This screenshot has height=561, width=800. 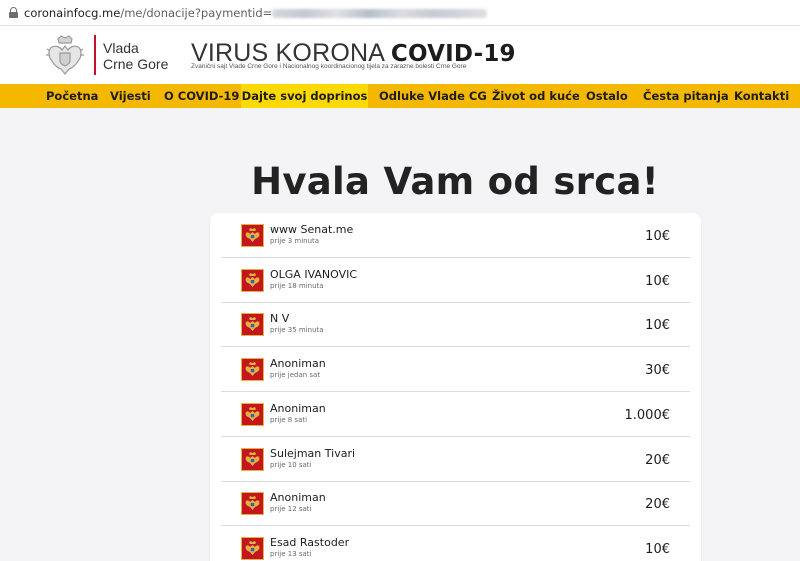 I want to click on page-heading: Hvala Vam od srca!, so click(x=455, y=181).